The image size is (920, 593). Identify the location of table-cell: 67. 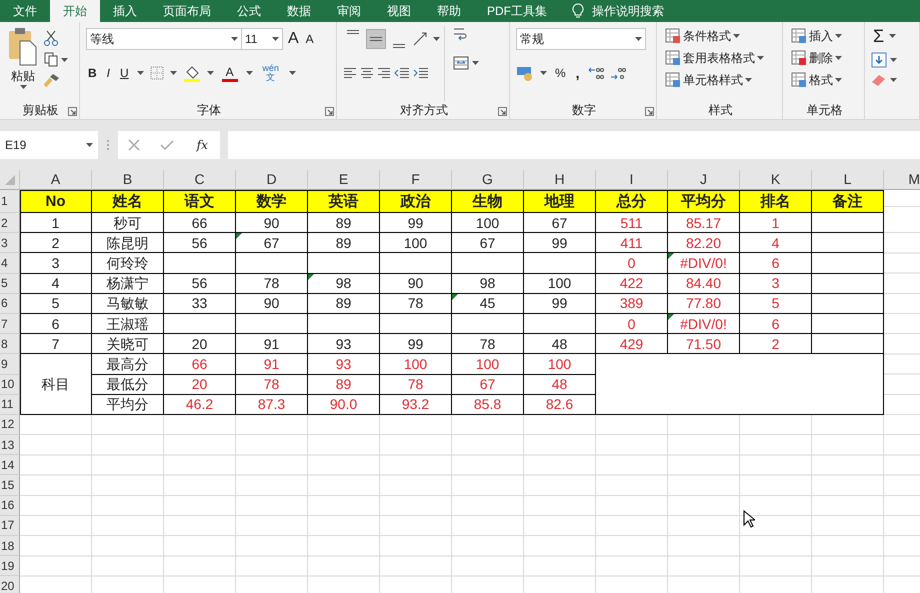
(488, 384).